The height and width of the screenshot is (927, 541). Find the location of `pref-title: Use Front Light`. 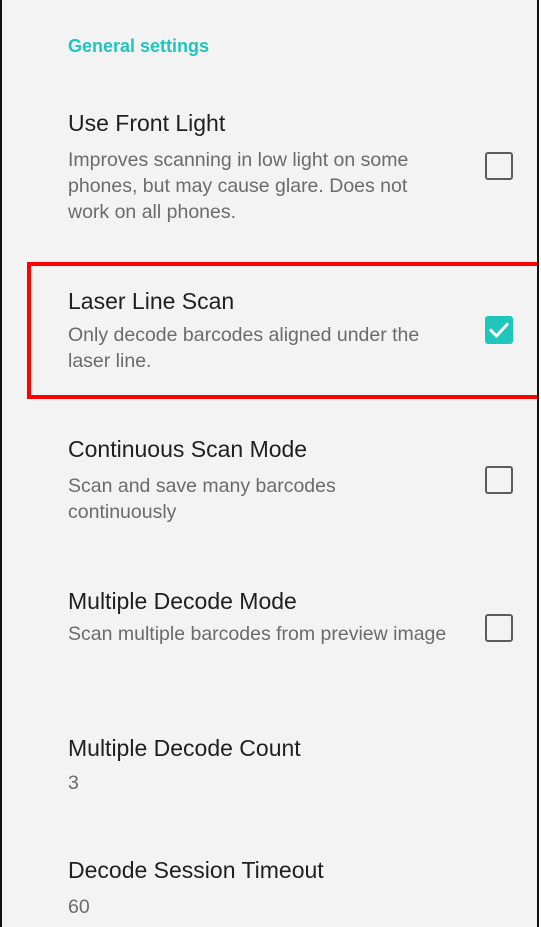

pref-title: Use Front Light is located at coordinates (147, 123).